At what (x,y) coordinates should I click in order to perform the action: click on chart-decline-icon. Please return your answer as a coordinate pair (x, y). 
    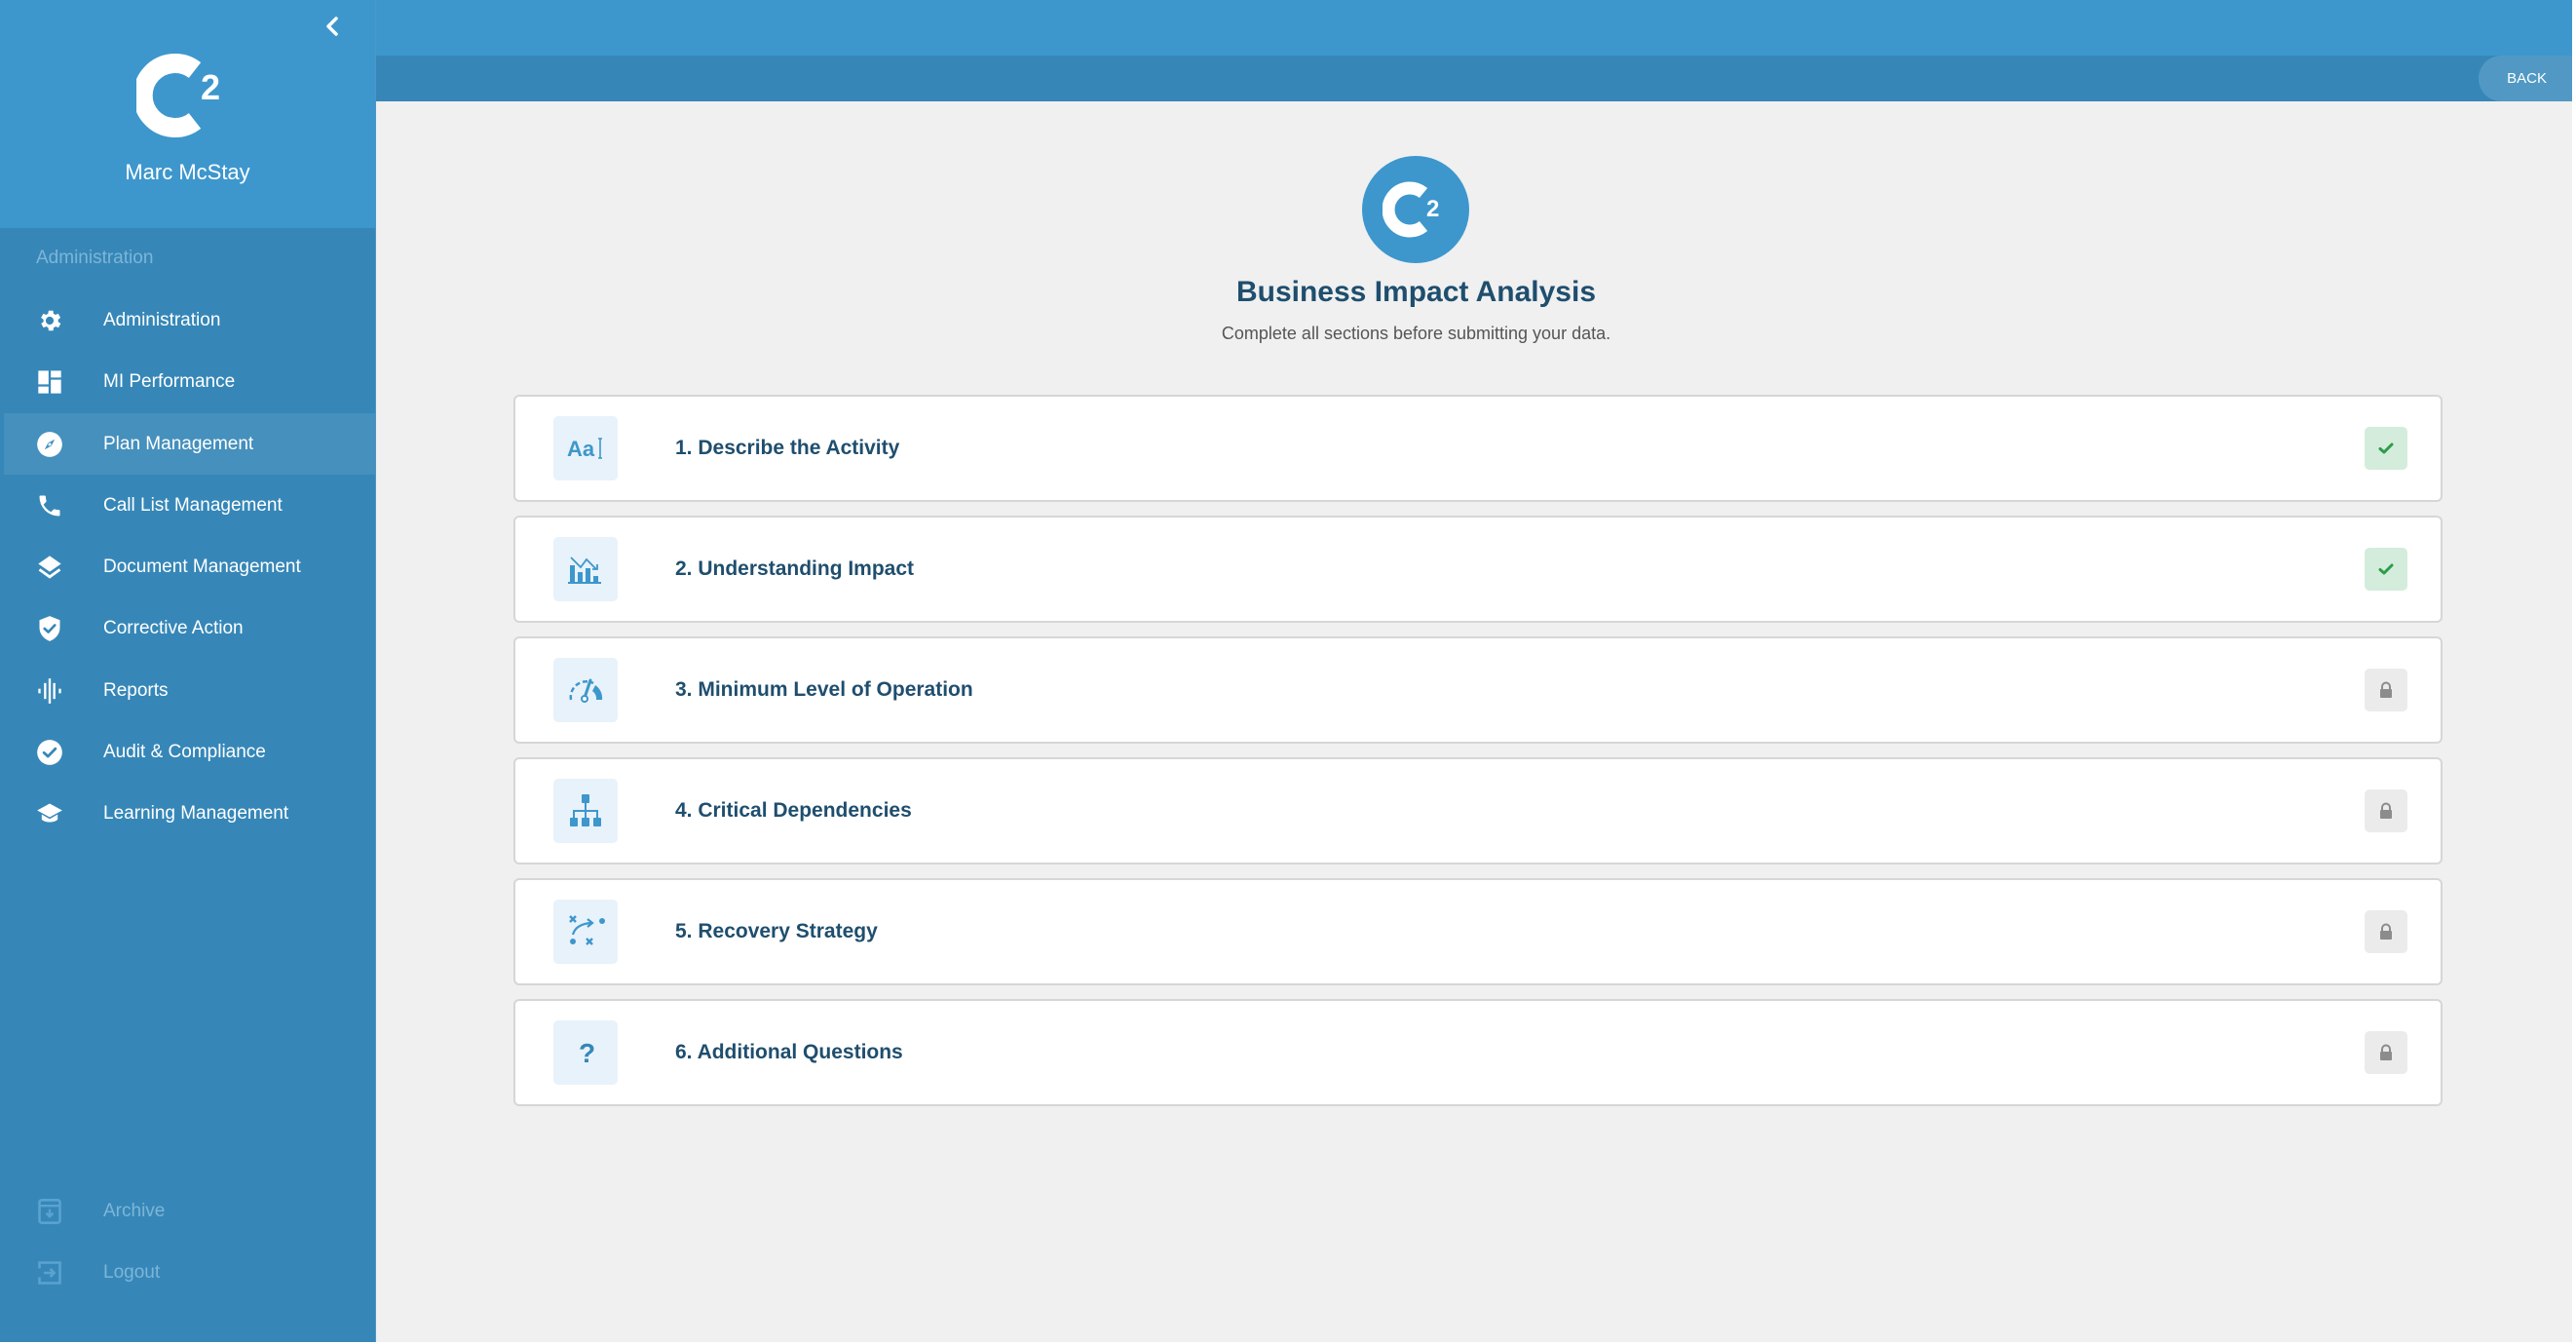
    Looking at the image, I should click on (585, 569).